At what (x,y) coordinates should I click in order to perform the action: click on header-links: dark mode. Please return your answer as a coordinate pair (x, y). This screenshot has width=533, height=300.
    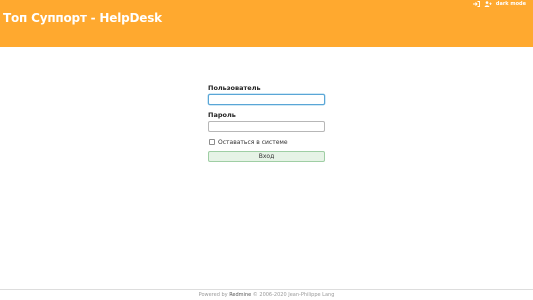
    Looking at the image, I should click on (499, 4).